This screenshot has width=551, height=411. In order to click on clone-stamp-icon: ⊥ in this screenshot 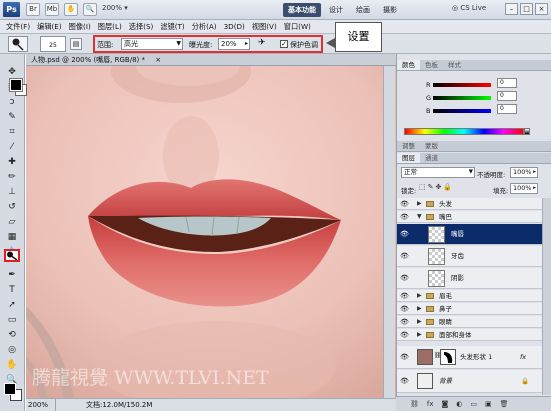, I will do `click(12, 192)`.